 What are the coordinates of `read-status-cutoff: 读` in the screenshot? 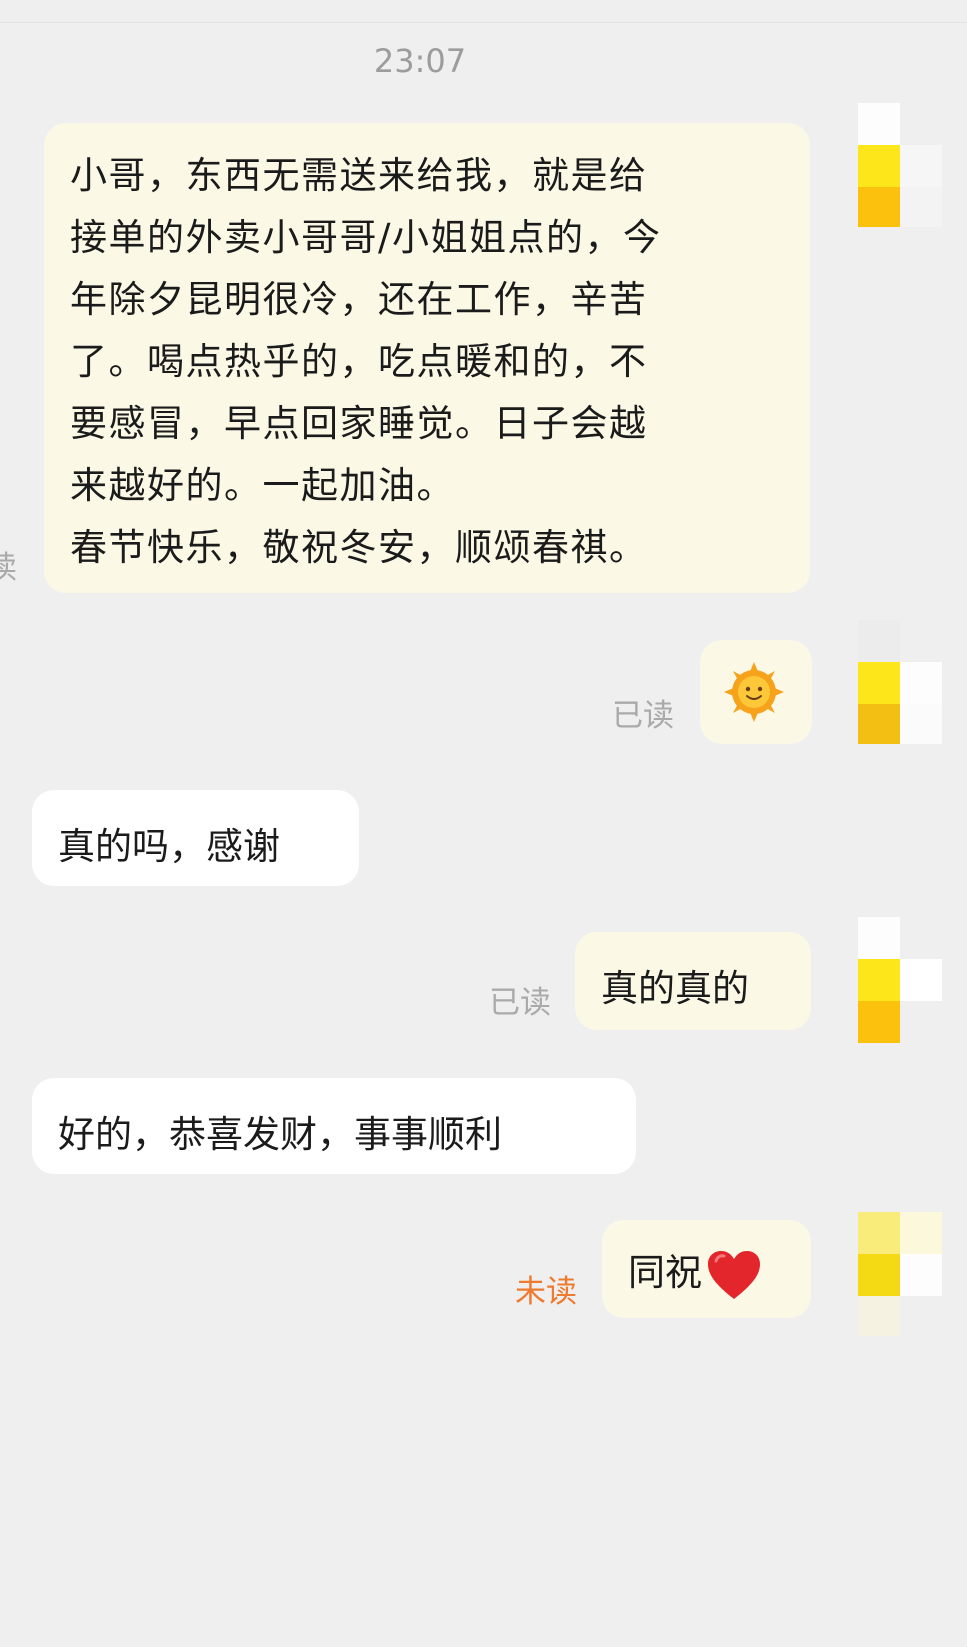 It's located at (8, 568).